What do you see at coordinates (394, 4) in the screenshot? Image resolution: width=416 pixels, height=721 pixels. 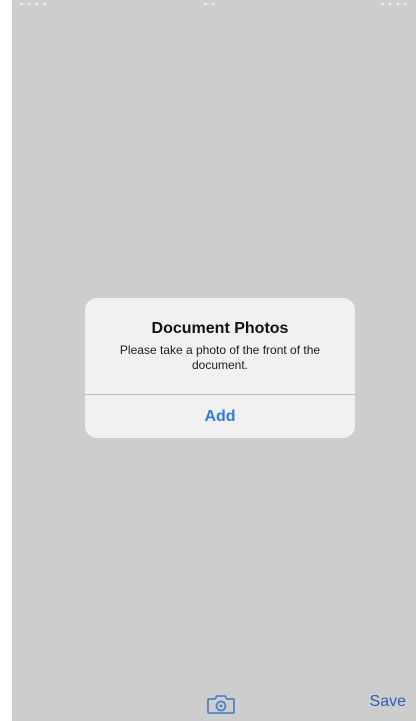 I see `status-right-text: • • • •` at bounding box center [394, 4].